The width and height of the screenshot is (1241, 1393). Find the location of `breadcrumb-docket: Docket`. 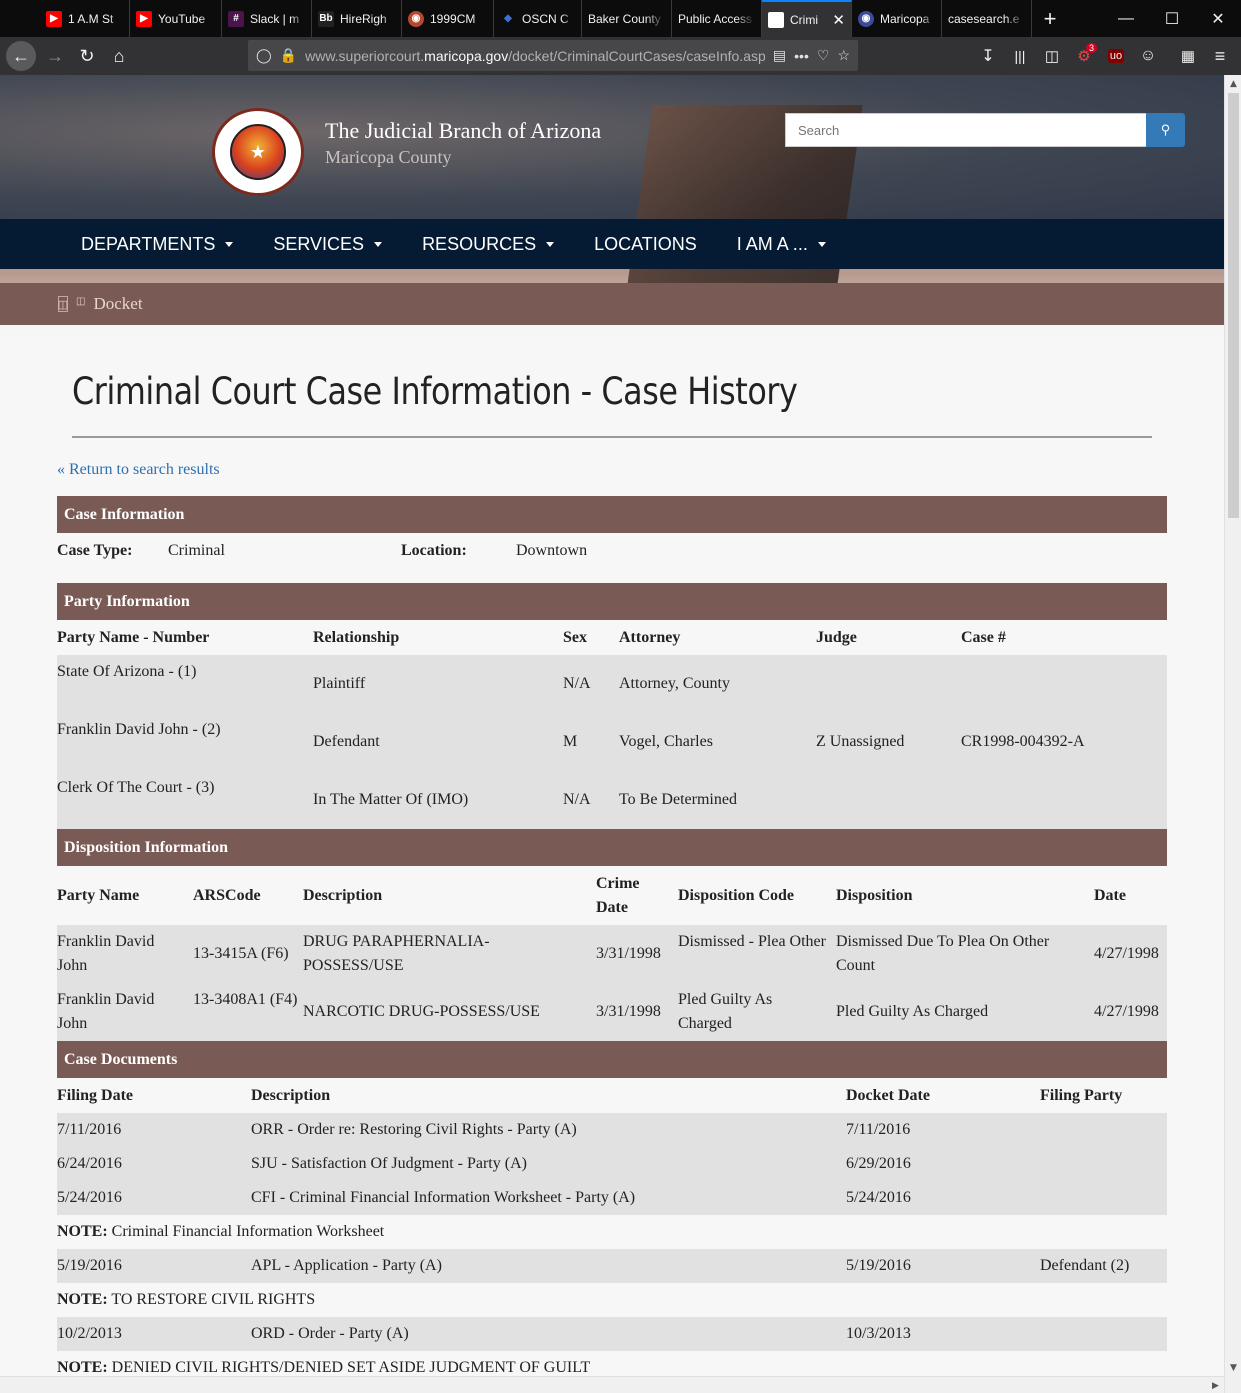

breadcrumb-docket: Docket is located at coordinates (117, 304).